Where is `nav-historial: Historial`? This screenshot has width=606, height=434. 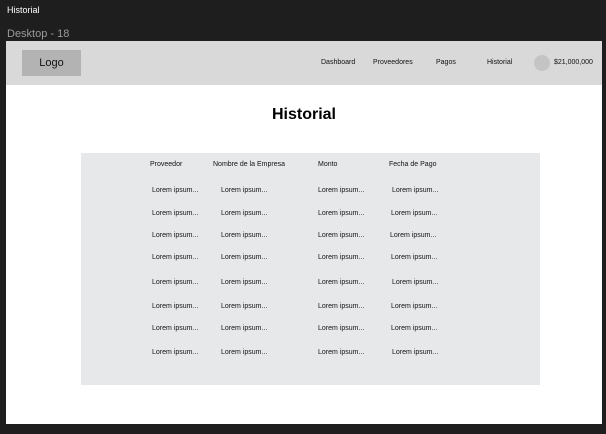 nav-historial: Historial is located at coordinates (499, 62).